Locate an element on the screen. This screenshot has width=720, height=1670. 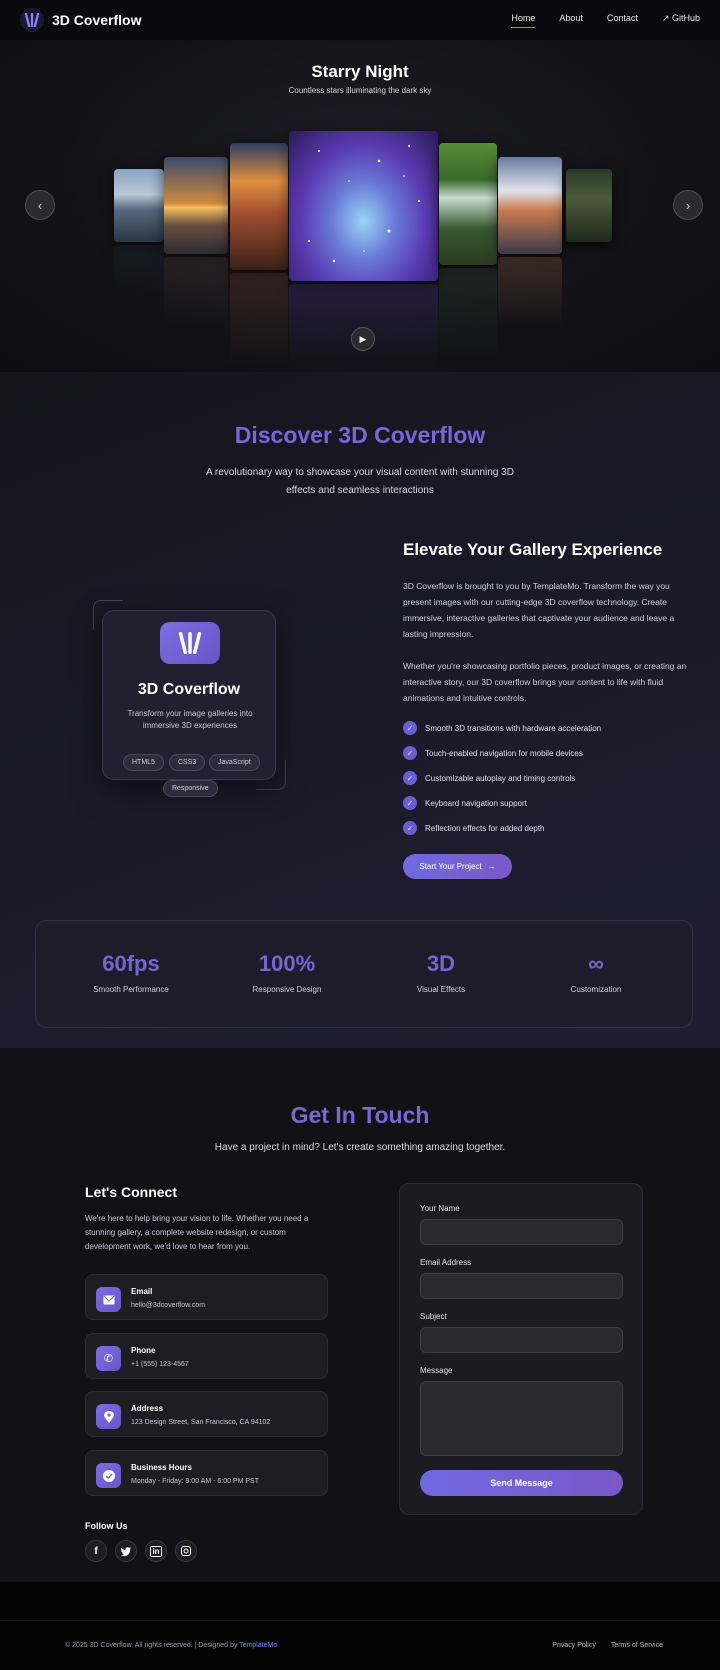
tag-responsive: Responsive is located at coordinates (190, 788).